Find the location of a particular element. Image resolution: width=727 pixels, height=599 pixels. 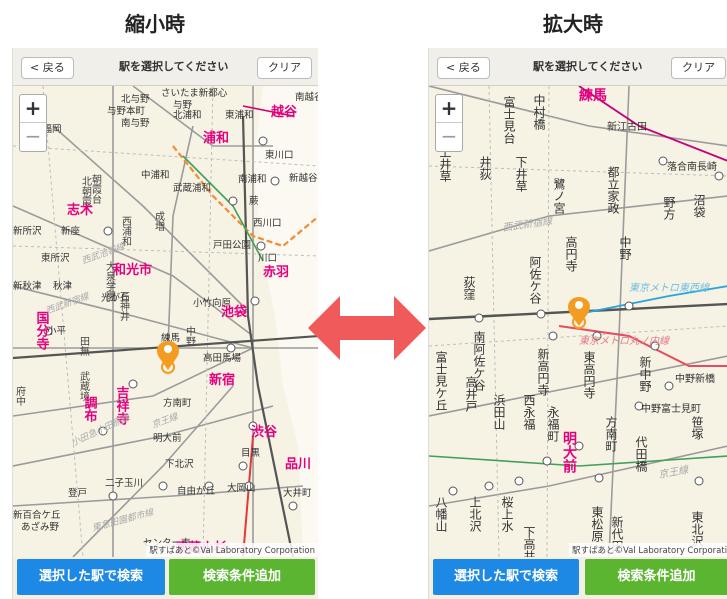

svg-text: 東浦和 is located at coordinates (239, 115).